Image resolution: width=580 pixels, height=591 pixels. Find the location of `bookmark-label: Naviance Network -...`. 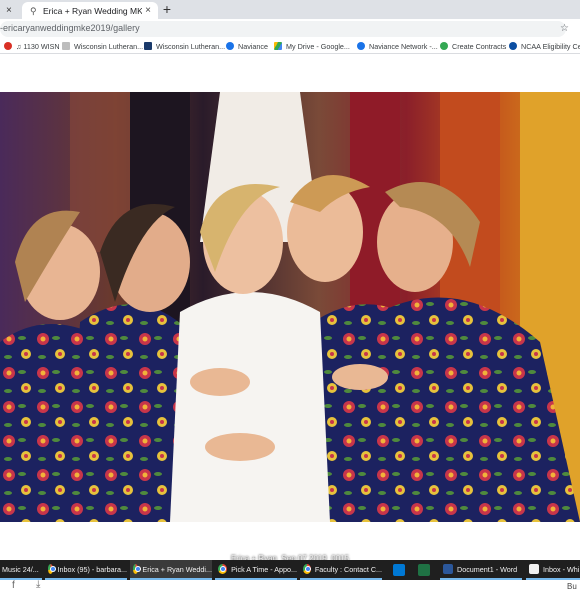

bookmark-label: Naviance Network -... is located at coordinates (403, 46).